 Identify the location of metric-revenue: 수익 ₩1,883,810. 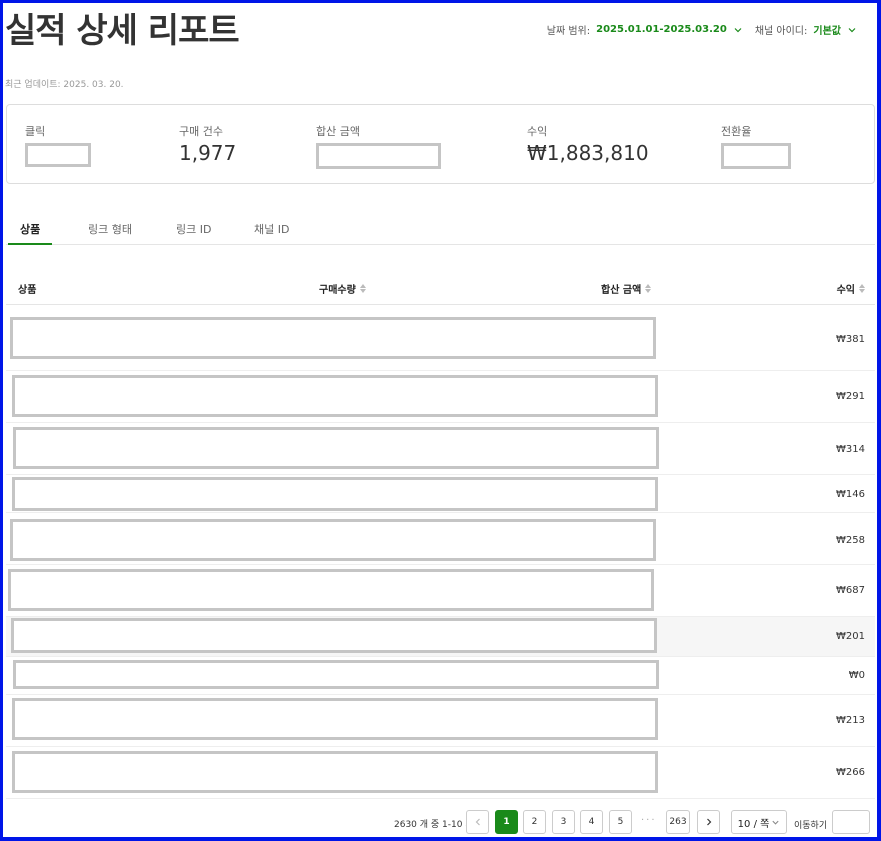
(588, 144).